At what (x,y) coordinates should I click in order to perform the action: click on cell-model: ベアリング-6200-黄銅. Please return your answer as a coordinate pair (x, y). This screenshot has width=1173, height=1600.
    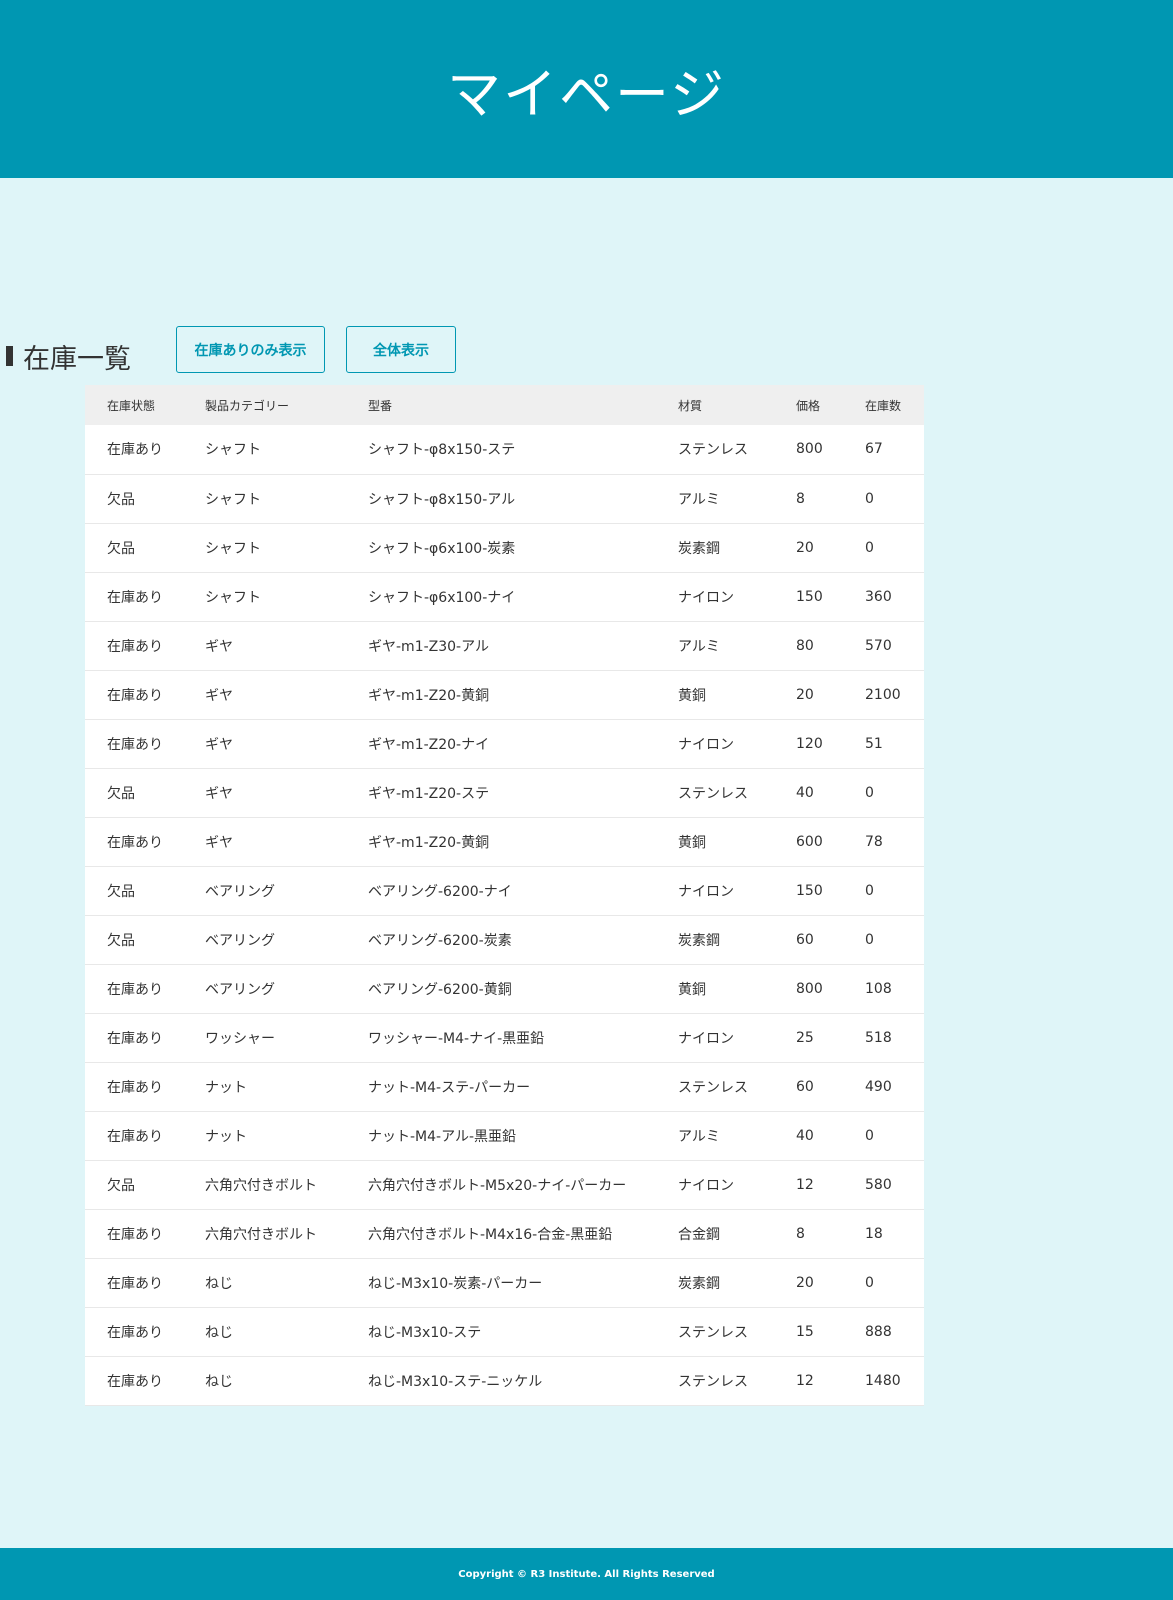
    Looking at the image, I should click on (440, 989).